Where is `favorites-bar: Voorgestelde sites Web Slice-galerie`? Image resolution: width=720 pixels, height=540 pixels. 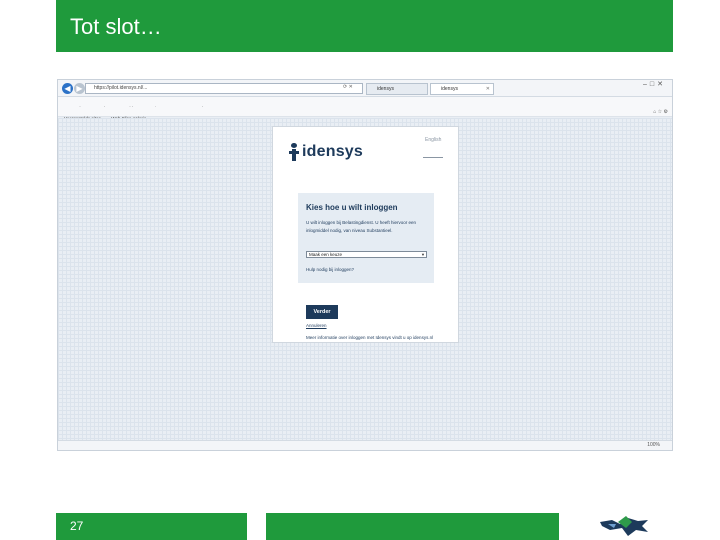
favorites-bar: Voorgestelde sites Web Slice-galerie is located at coordinates (365, 114).